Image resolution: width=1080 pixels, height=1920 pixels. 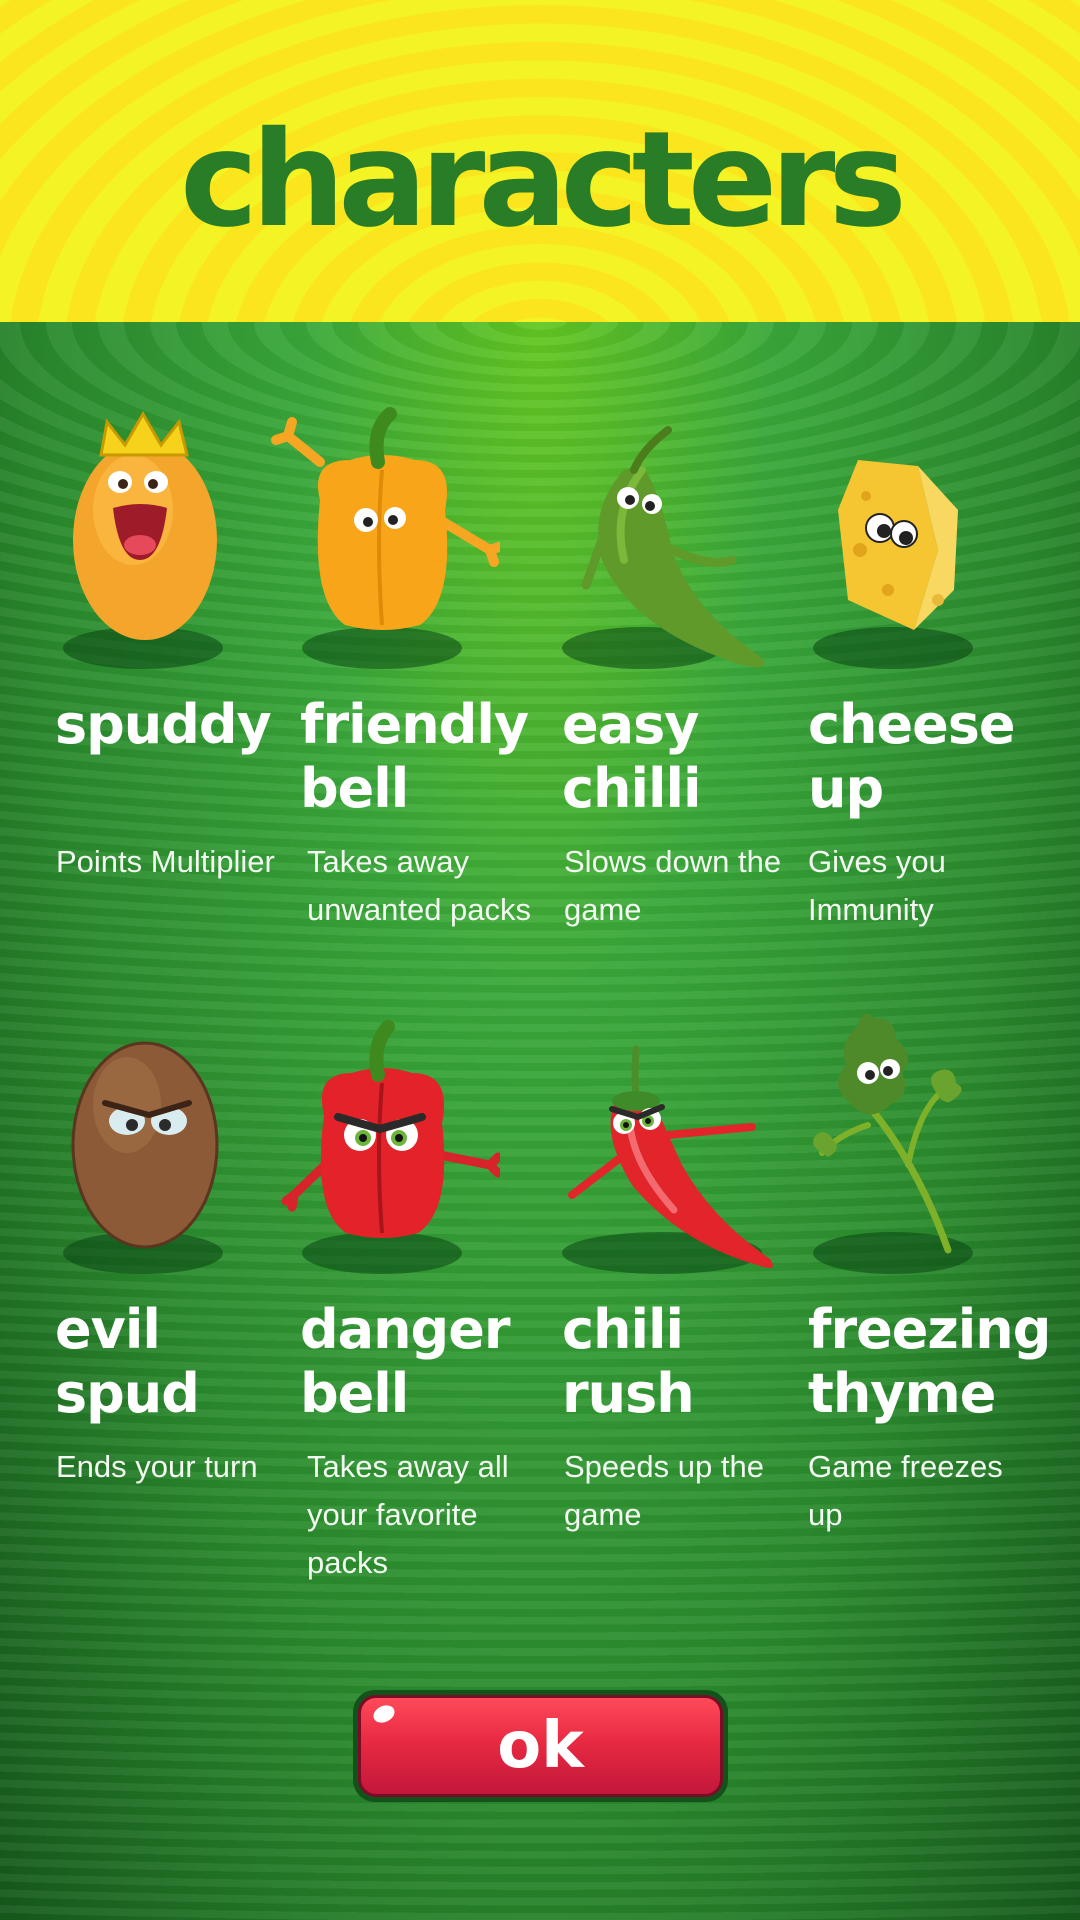 I want to click on ok-button: ok, so click(x=540, y=1746).